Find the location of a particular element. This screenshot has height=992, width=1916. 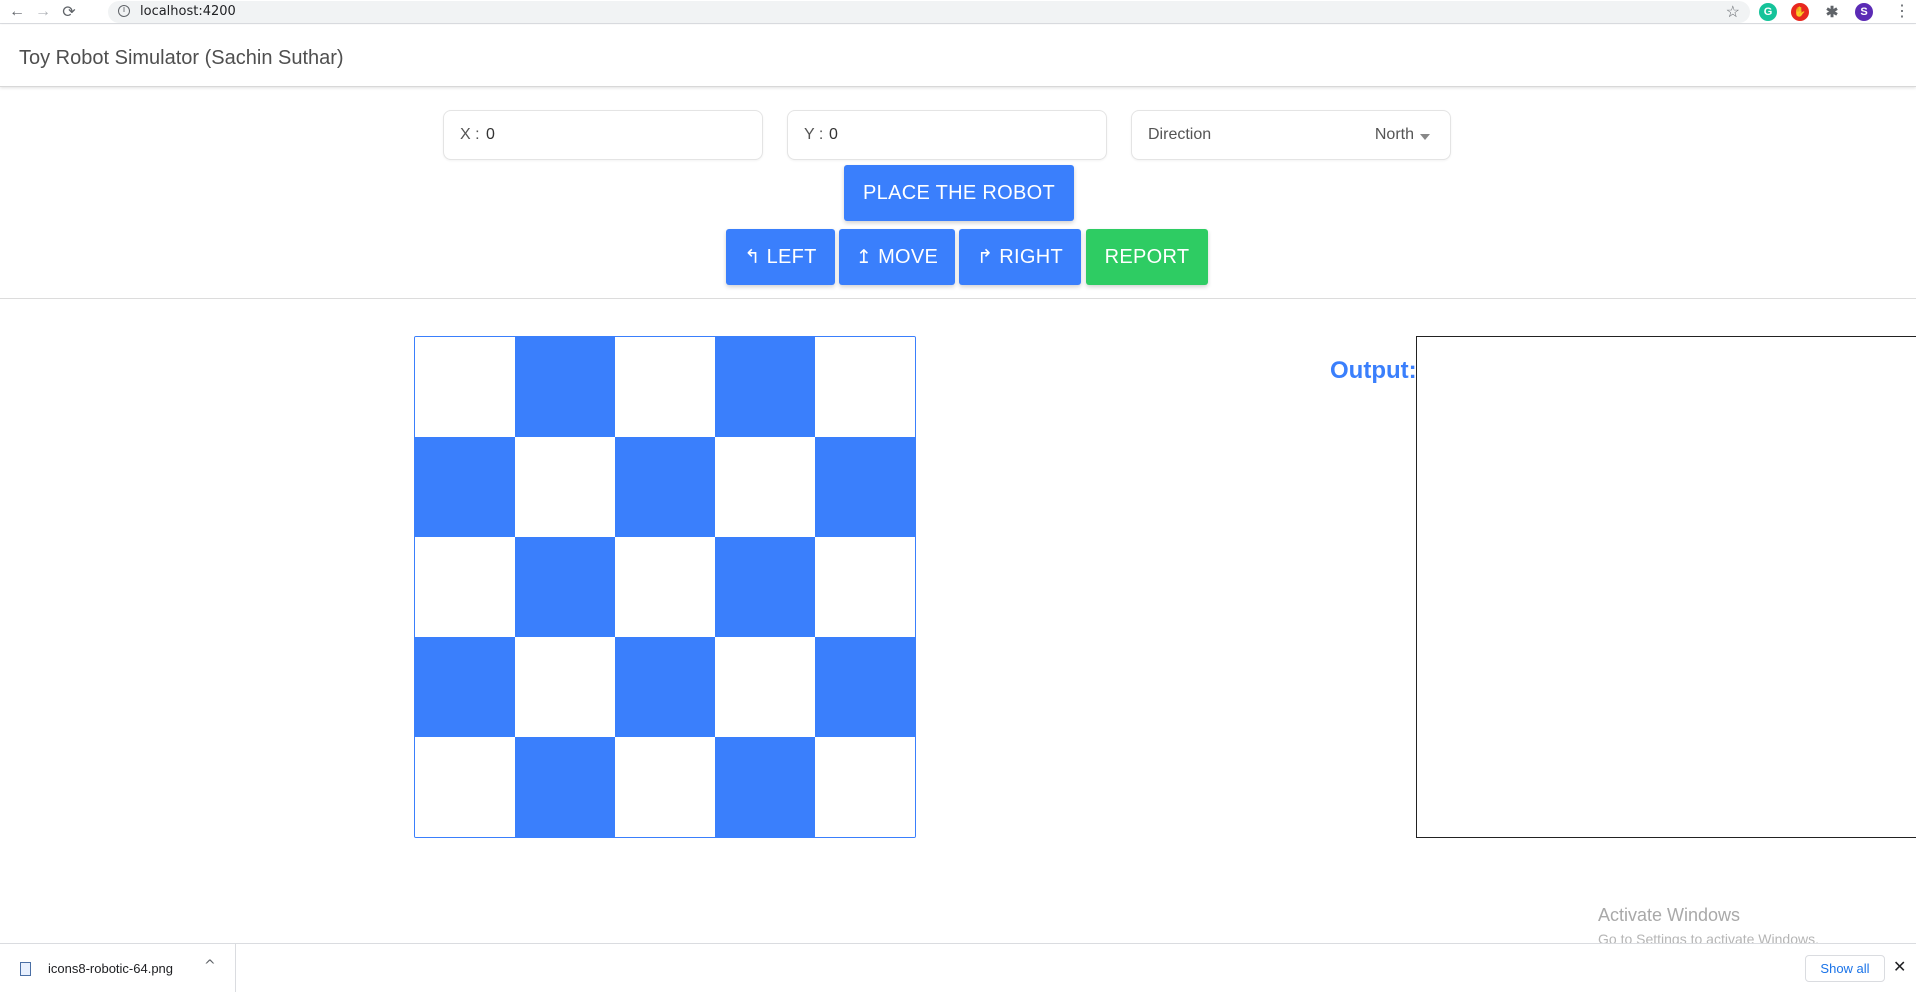

page-title: Toy Robot Simulator (Sachin Suthar) is located at coordinates (181, 58).